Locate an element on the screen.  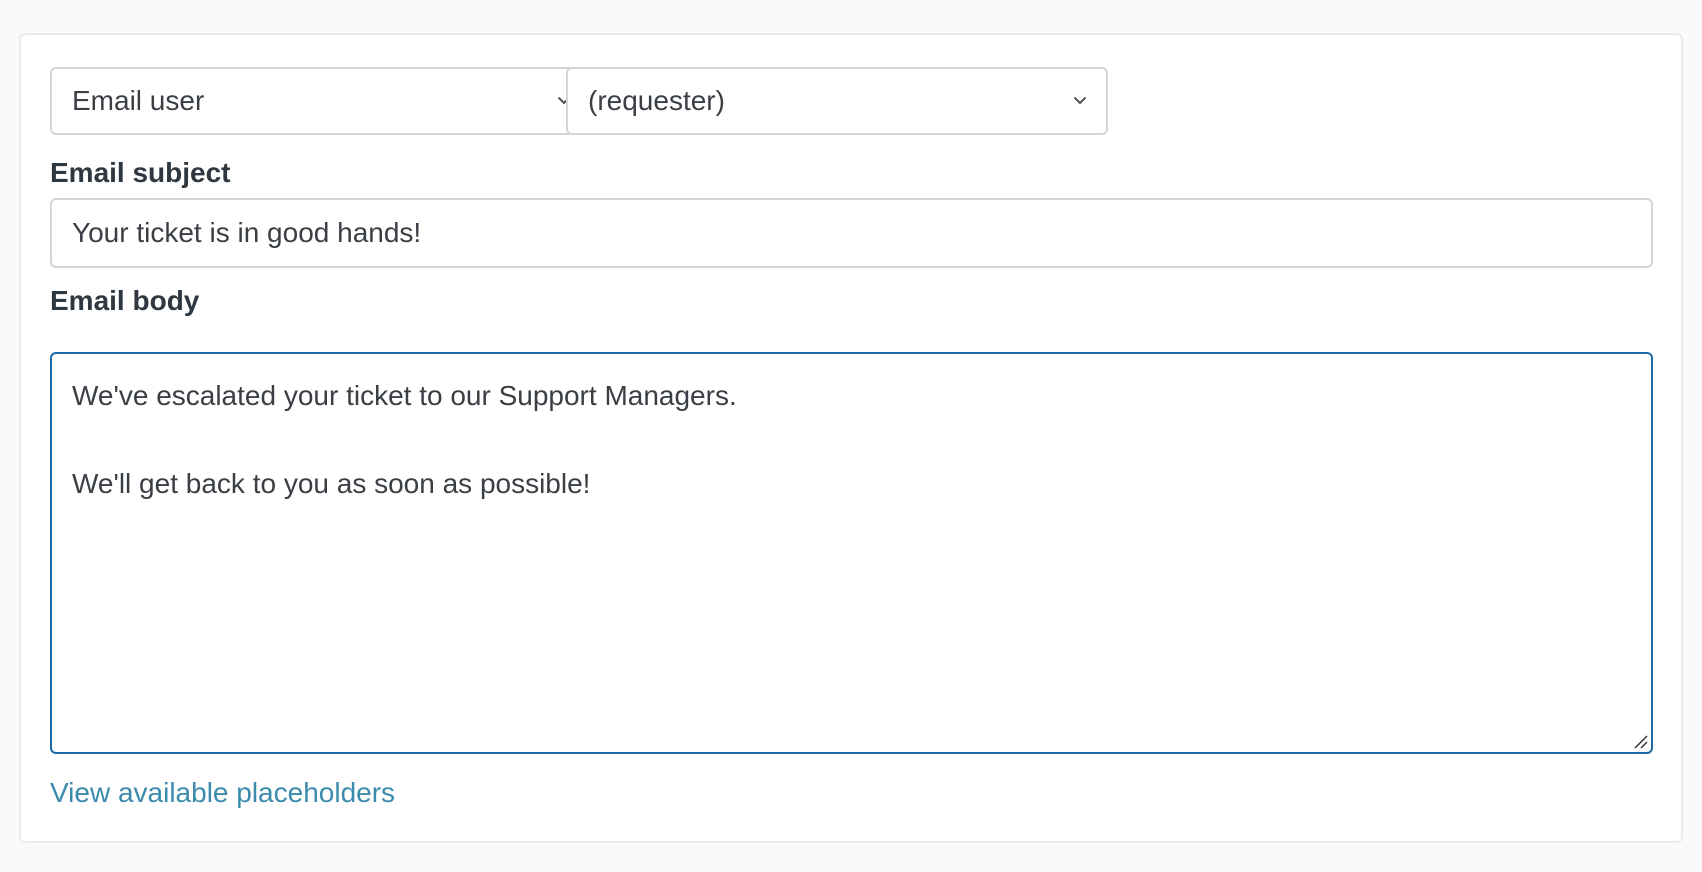
email-body-label: Email body is located at coordinates (125, 300).